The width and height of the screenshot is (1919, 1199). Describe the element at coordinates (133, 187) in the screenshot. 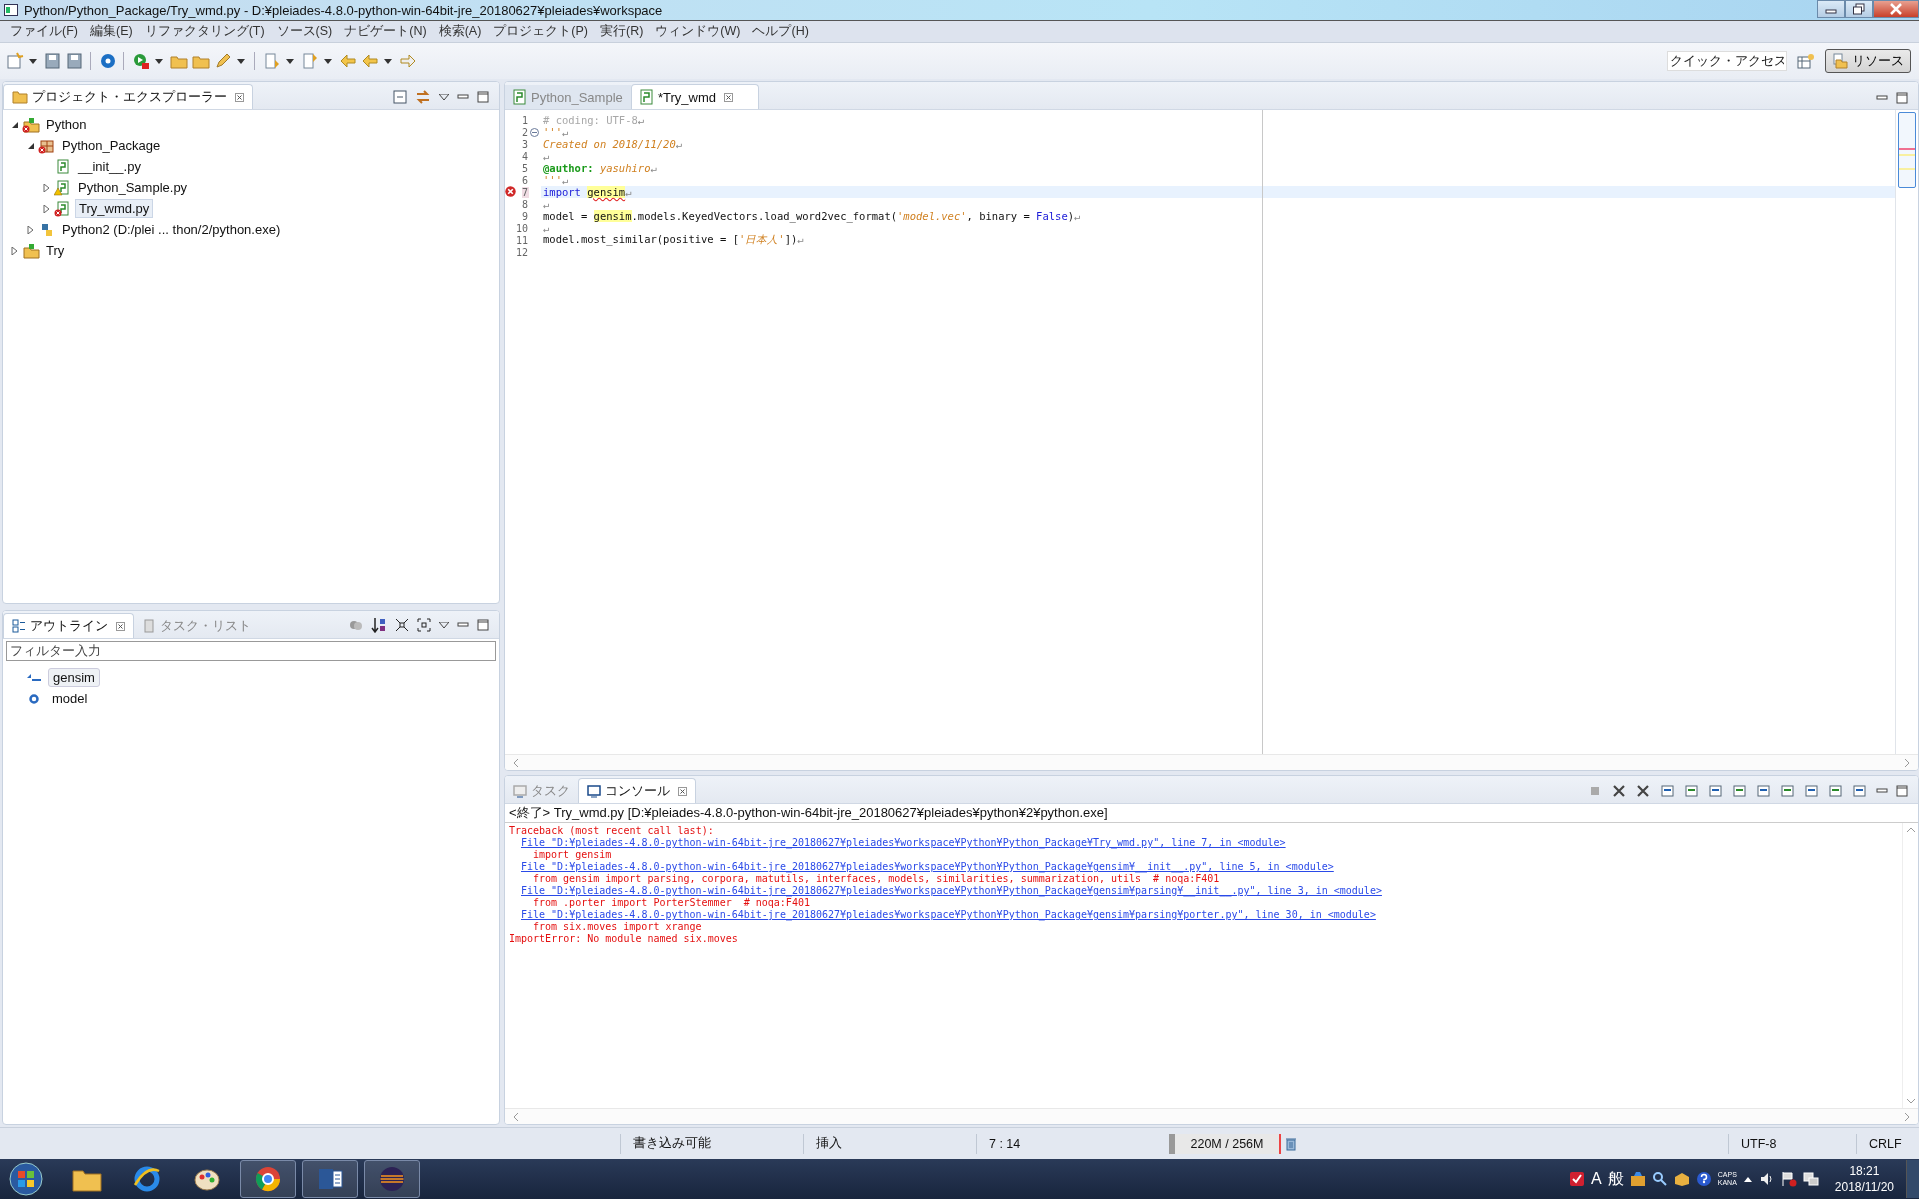

I see `tree-item: Python_Sample.py` at that location.